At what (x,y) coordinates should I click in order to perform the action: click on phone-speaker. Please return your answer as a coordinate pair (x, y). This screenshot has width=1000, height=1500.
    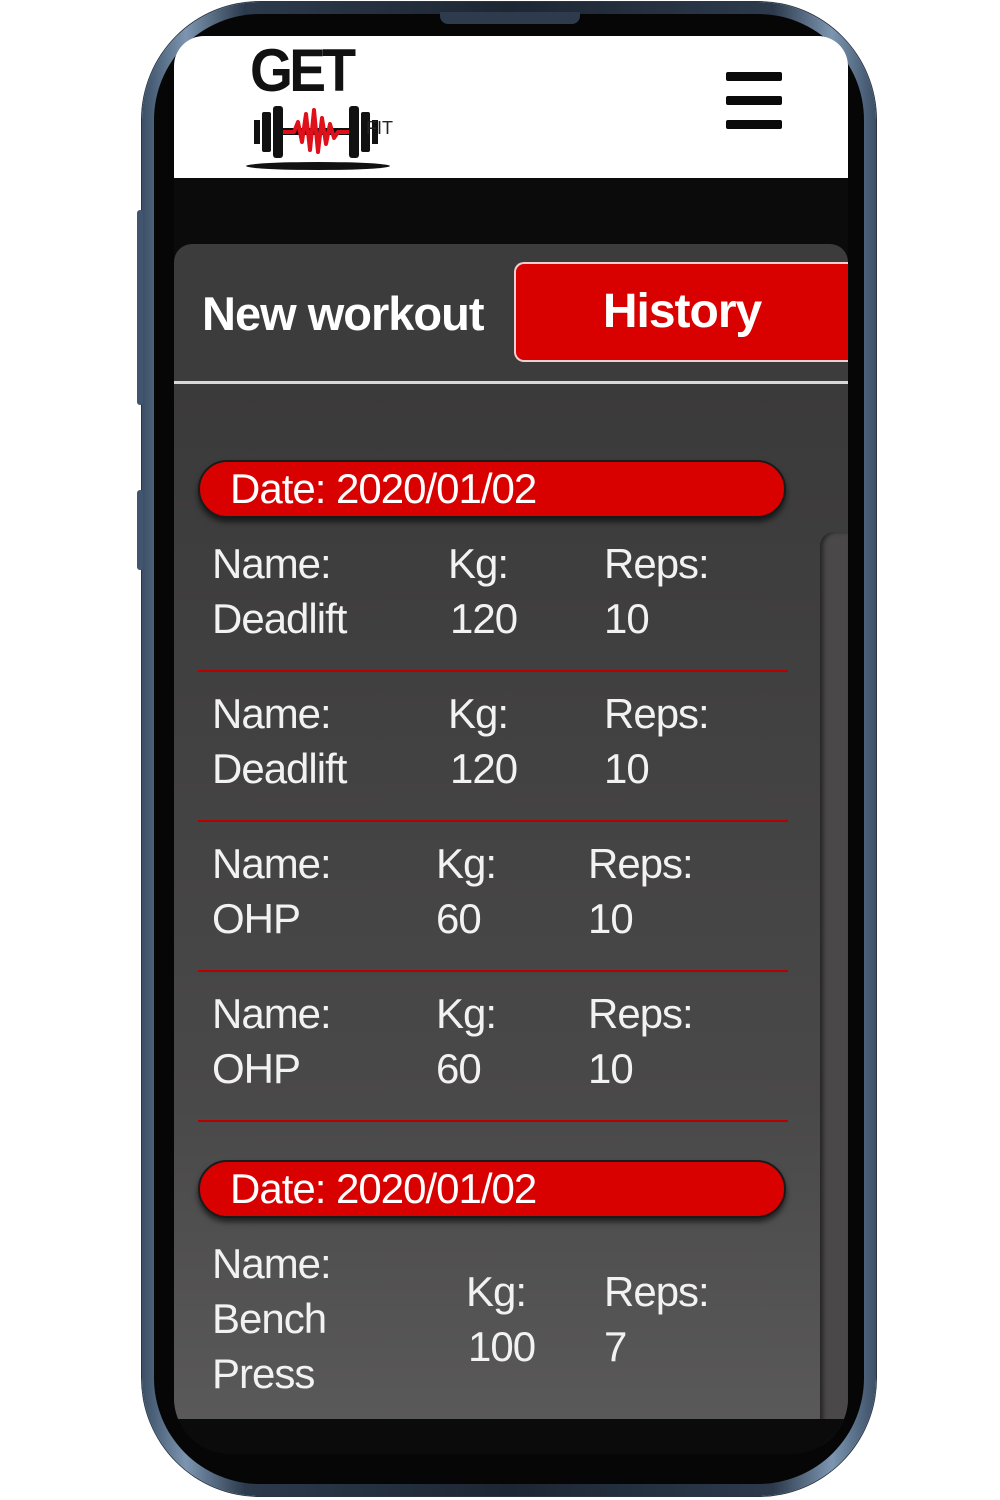
    Looking at the image, I should click on (510, 18).